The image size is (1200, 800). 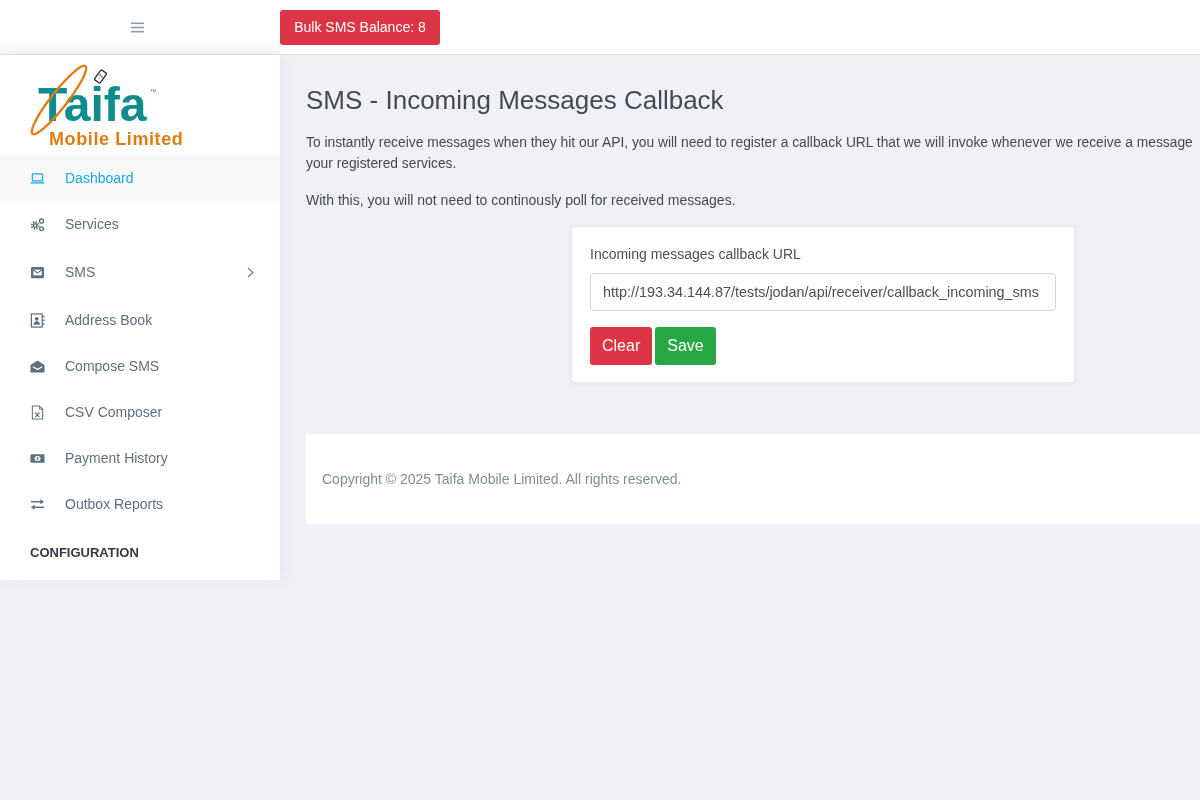 I want to click on spreadsheet-file-icon, so click(x=37, y=412).